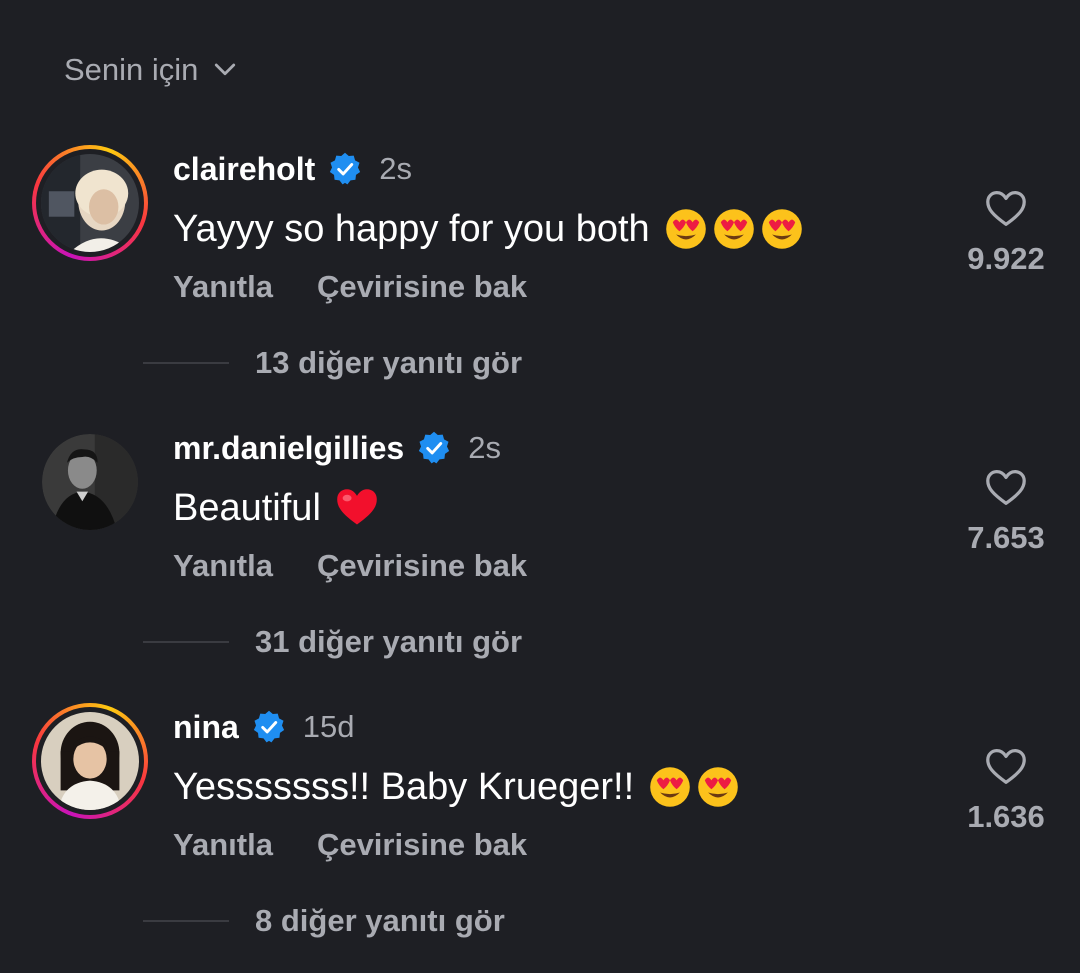 The image size is (1080, 973). I want to click on like-control: 1.636, so click(1006, 789).